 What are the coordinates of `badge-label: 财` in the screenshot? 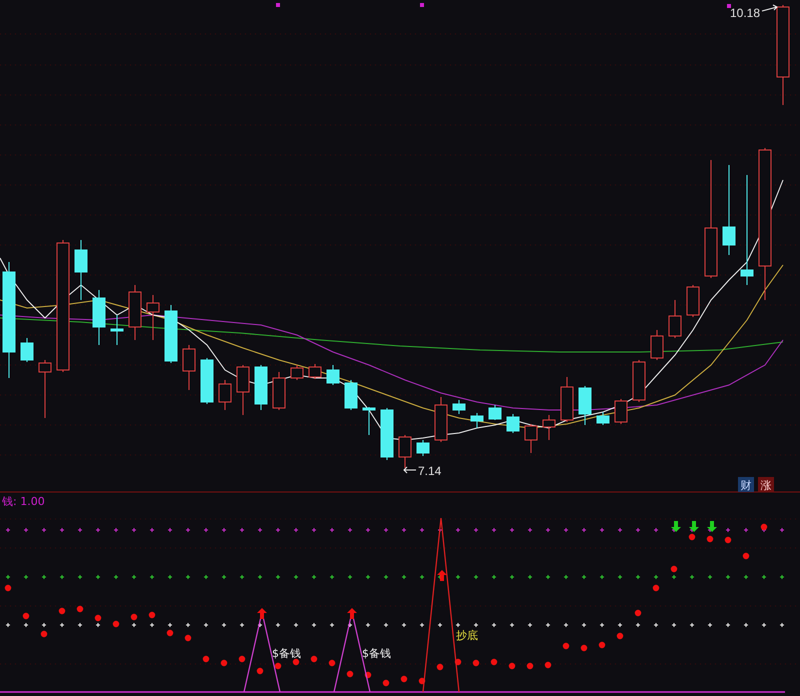 It's located at (746, 485).